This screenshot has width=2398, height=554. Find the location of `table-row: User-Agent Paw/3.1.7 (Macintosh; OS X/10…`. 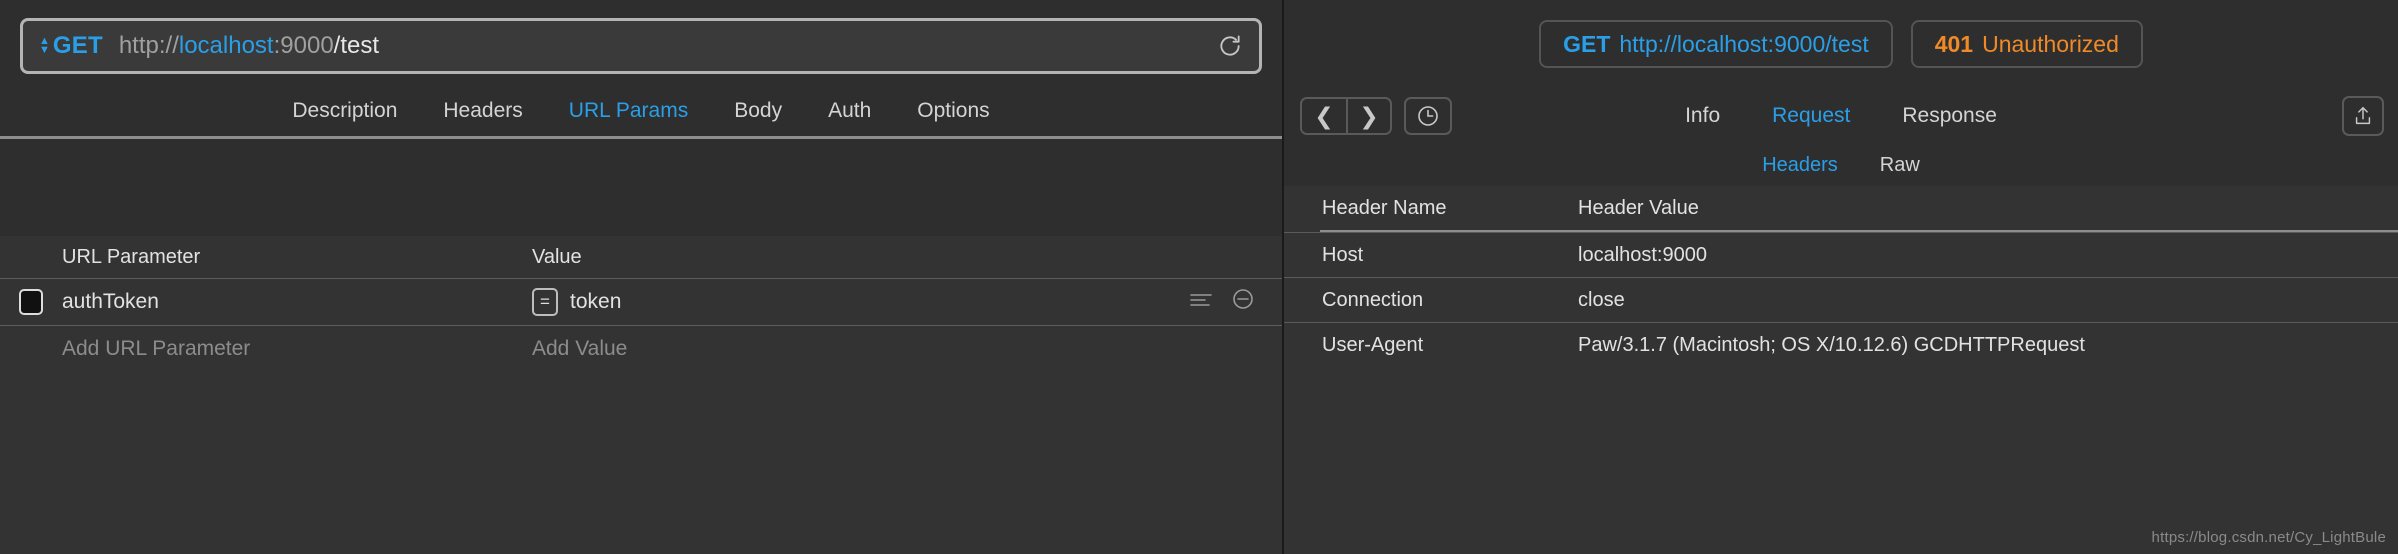

table-row: User-Agent Paw/3.1.7 (Macintosh; OS X/10… is located at coordinates (1841, 344).